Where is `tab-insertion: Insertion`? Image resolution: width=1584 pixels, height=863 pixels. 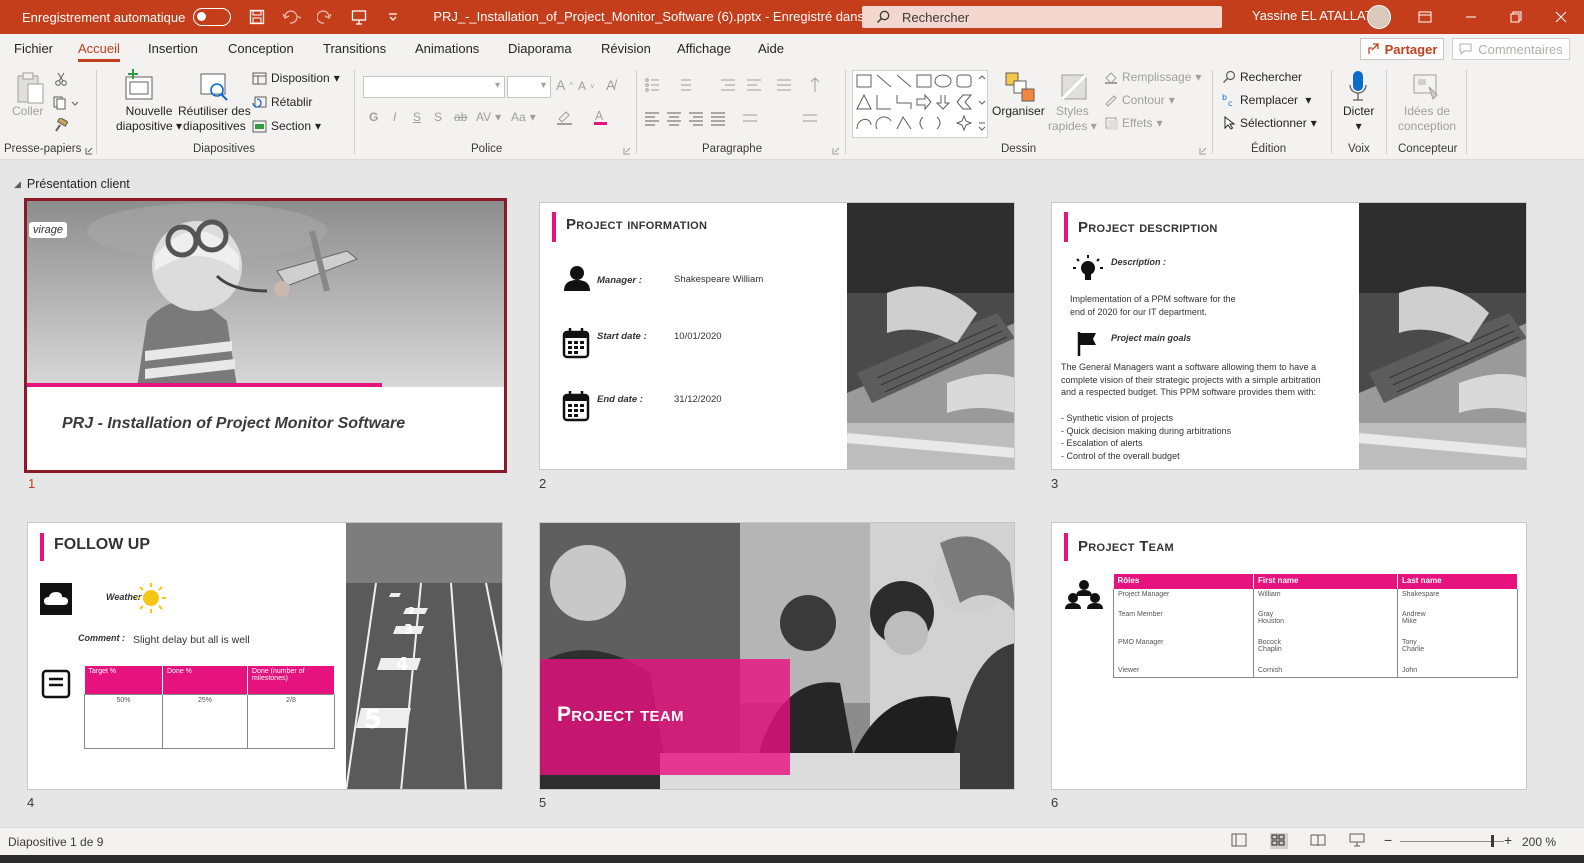 tab-insertion: Insertion is located at coordinates (173, 48).